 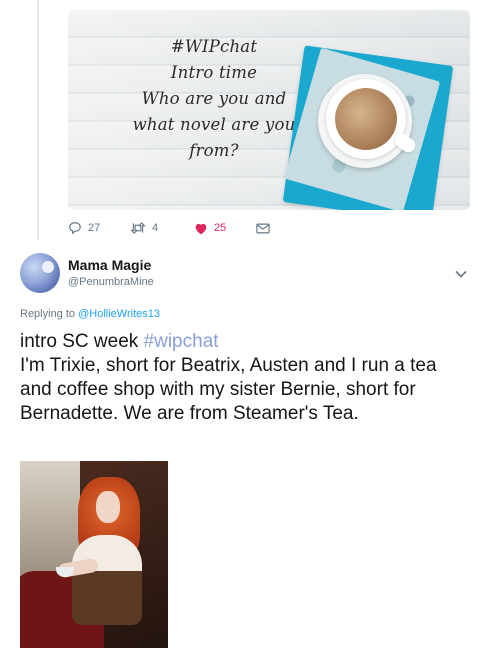 I want to click on tweet-action-bar: 27 4 25, so click(x=177, y=228).